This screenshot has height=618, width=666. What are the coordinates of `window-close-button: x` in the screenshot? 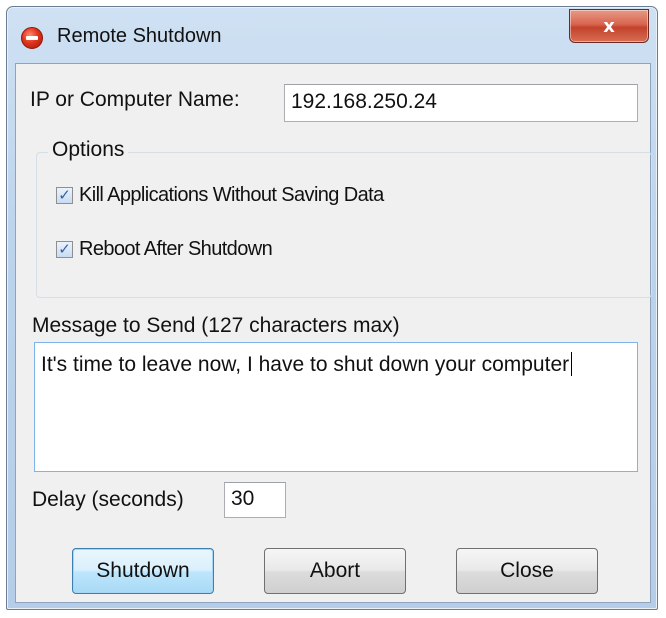 It's located at (609, 26).